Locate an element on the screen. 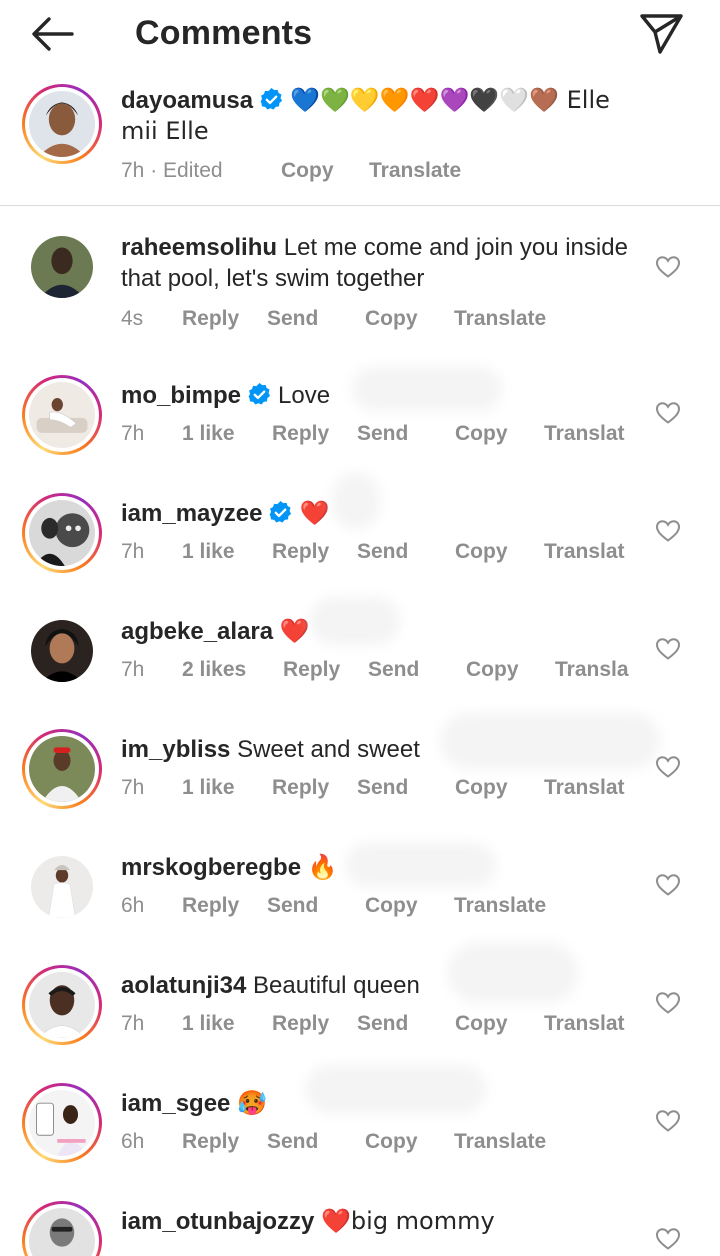 This screenshot has width=720, height=1256. translate-button: Transla is located at coordinates (592, 670).